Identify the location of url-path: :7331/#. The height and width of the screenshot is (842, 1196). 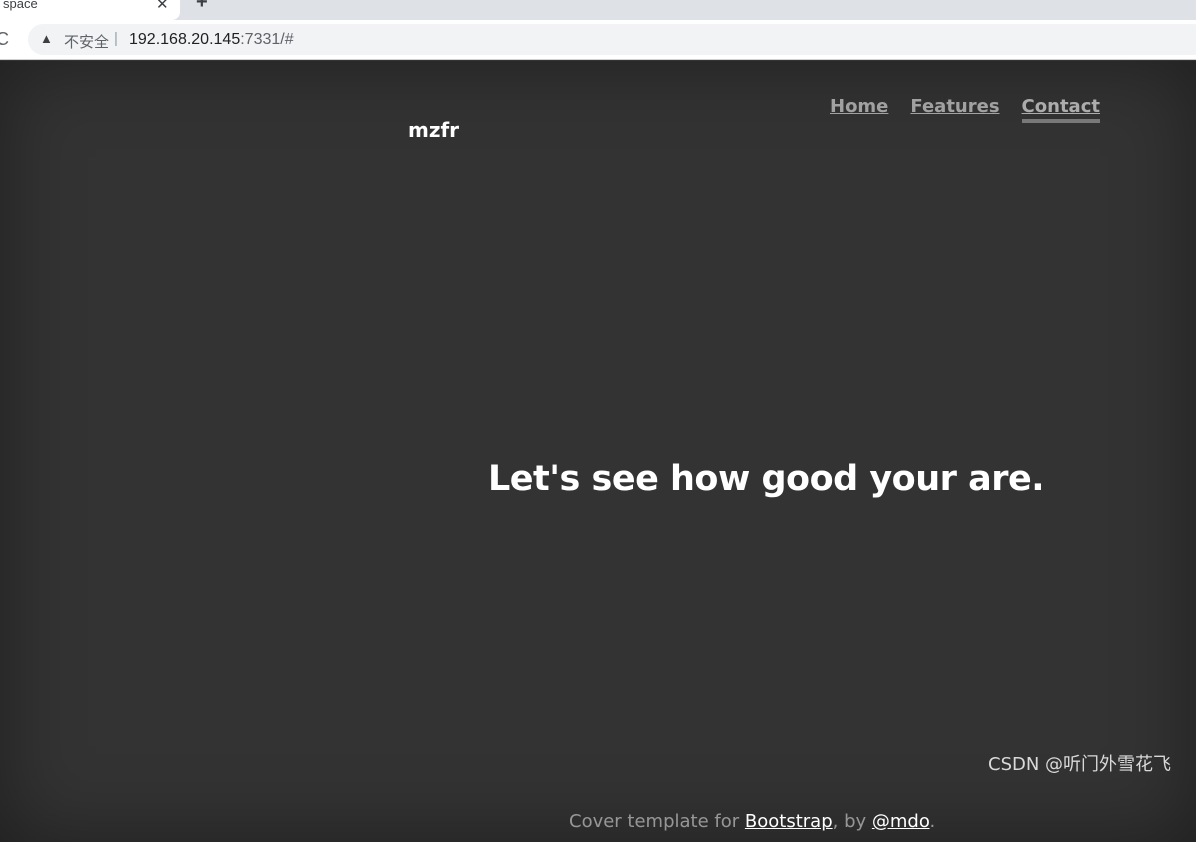
(267, 39).